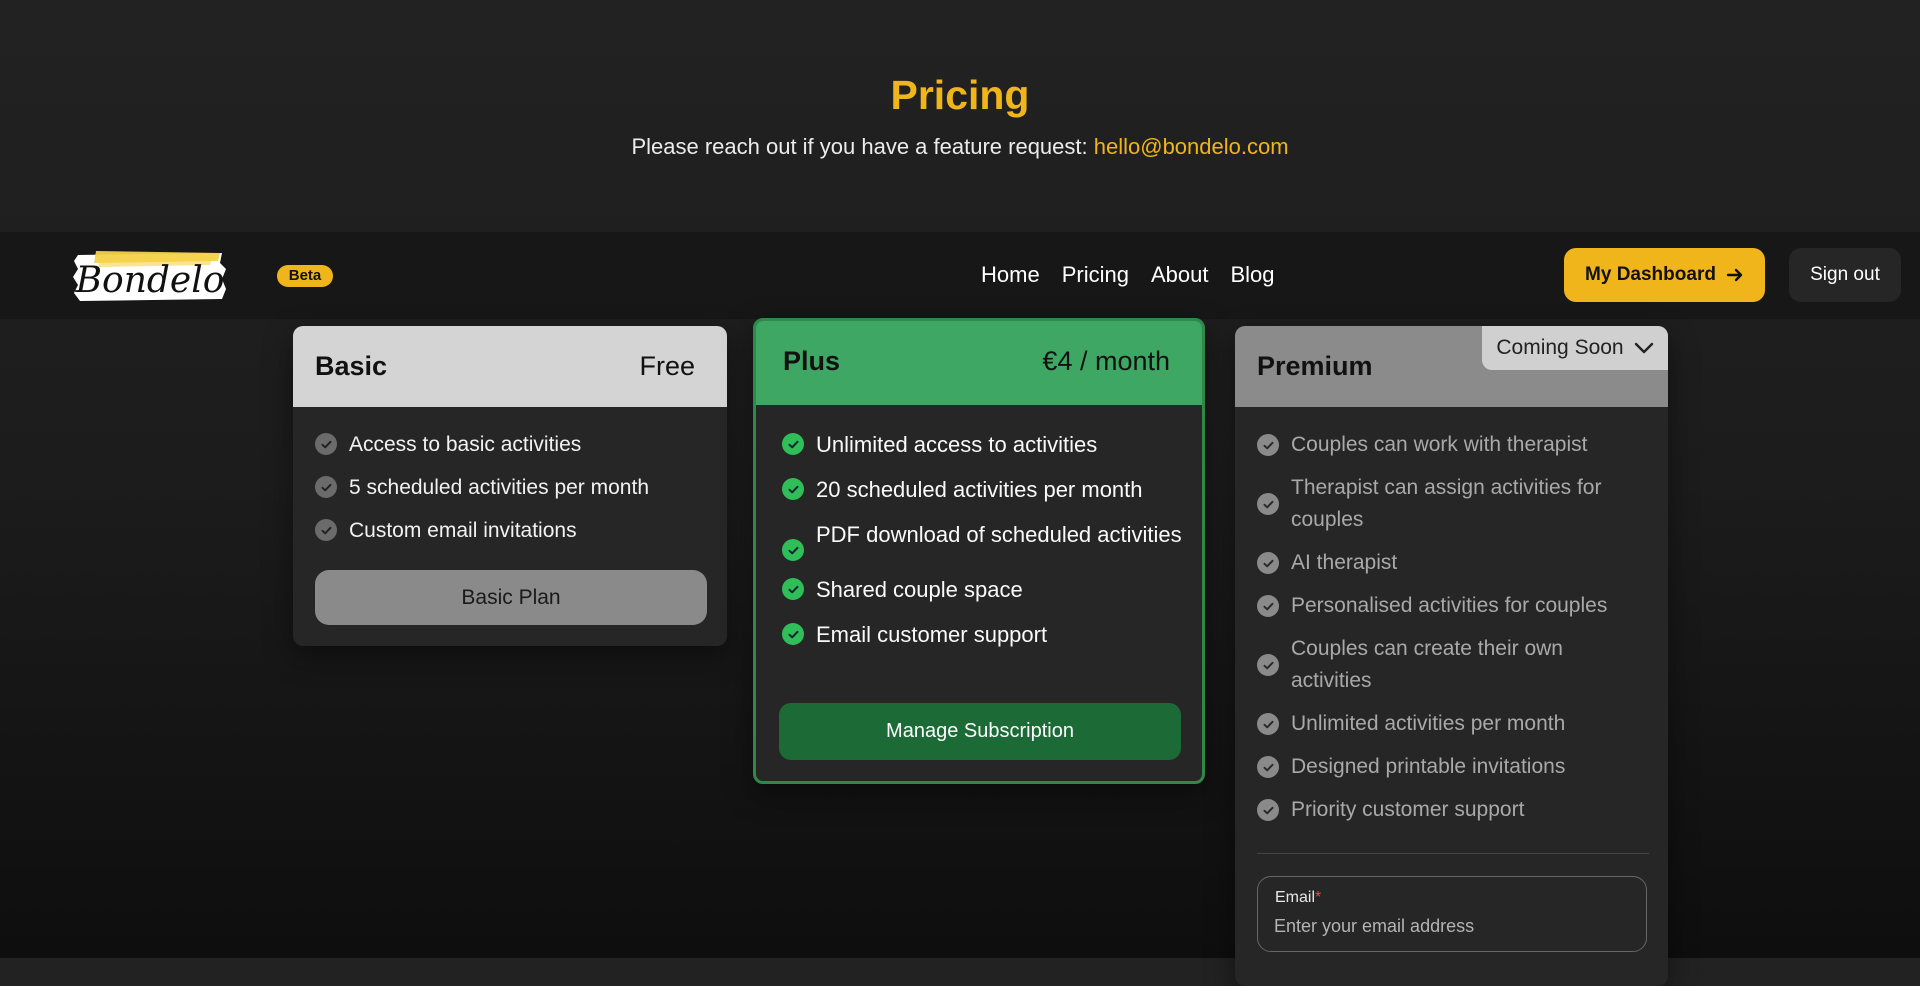 The image size is (1920, 986). I want to click on feature-item: Couples can create their own activities, so click(1453, 665).